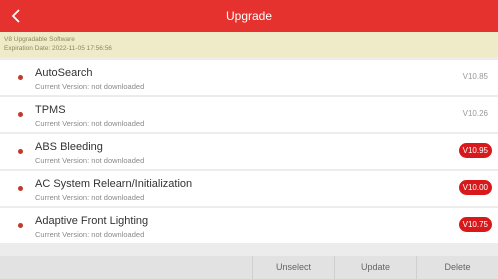 The width and height of the screenshot is (498, 279). Describe the element at coordinates (114, 184) in the screenshot. I see `software-name: AC System Relearn/Initialization` at that location.